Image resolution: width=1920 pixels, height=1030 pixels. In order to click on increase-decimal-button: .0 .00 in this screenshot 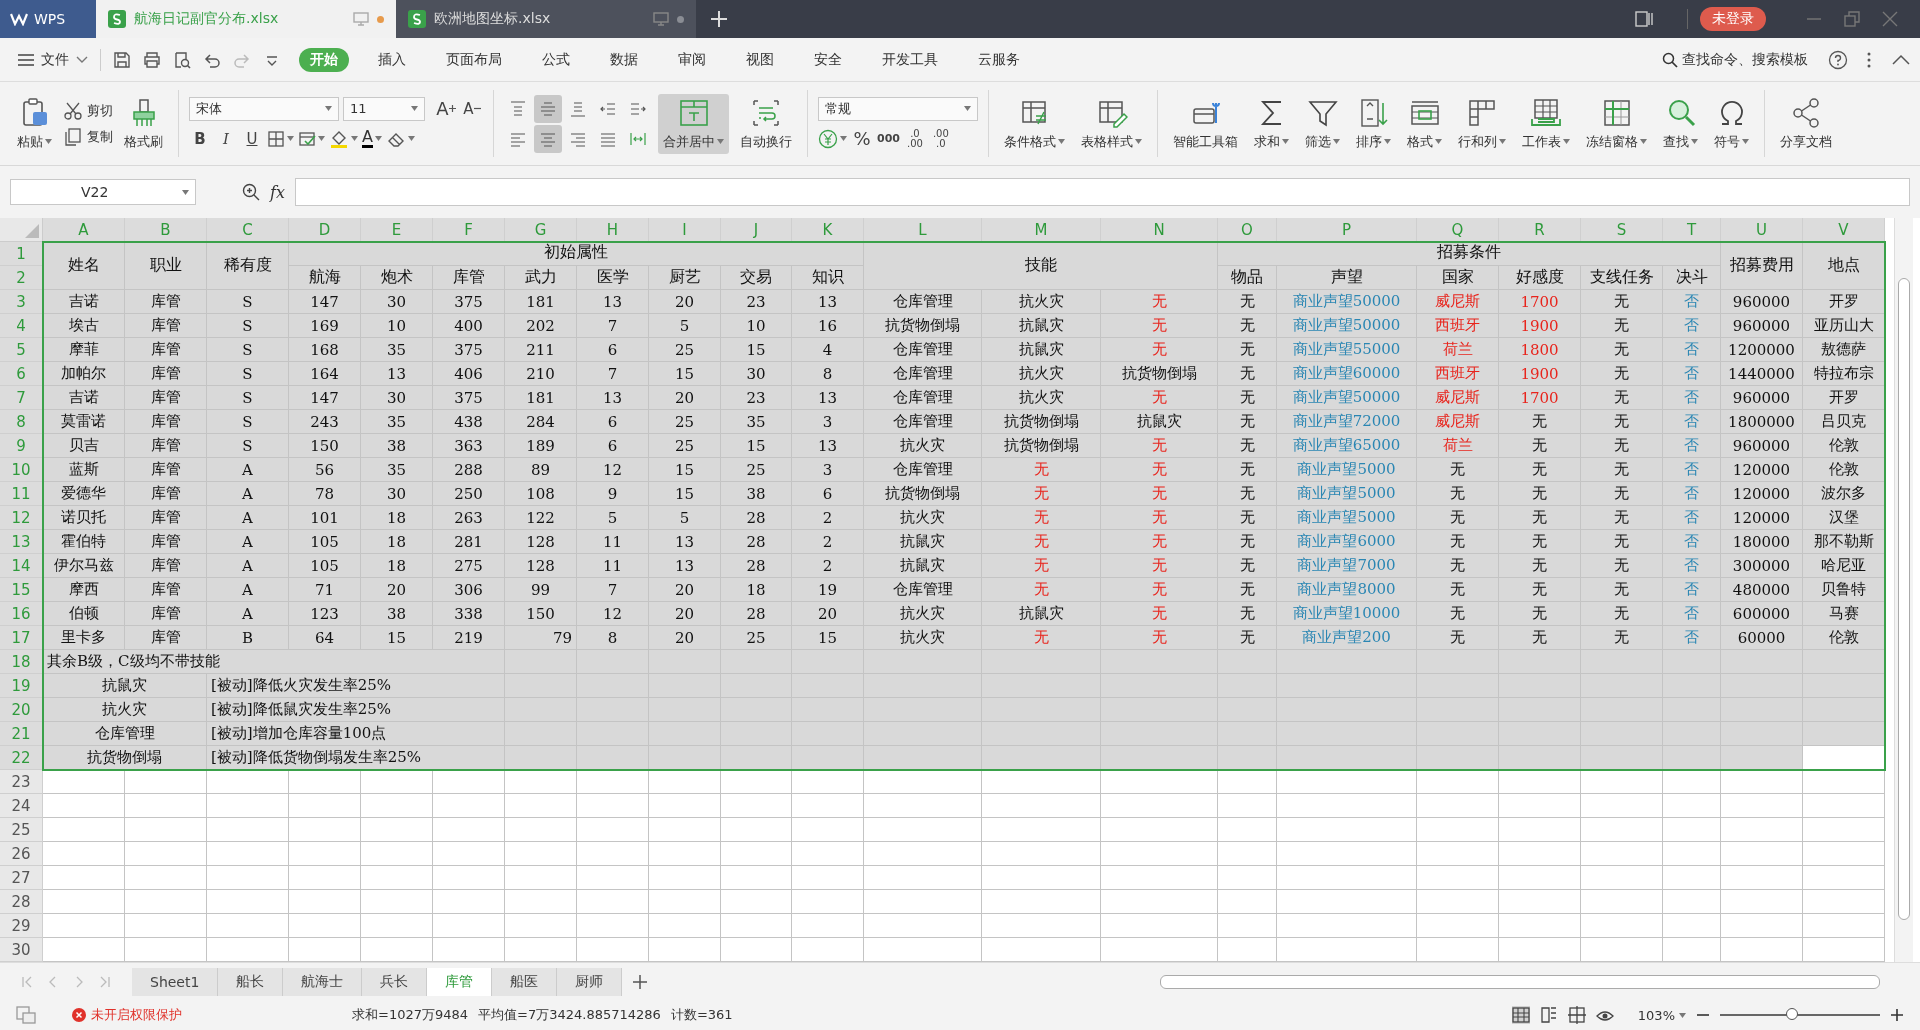, I will do `click(914, 138)`.